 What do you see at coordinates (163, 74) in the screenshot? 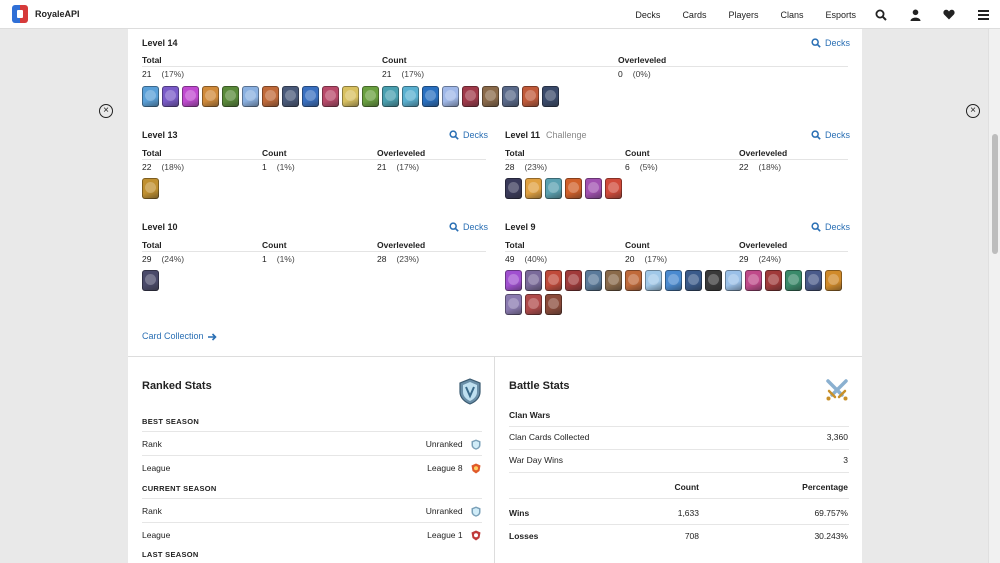
I see `total-value: 21 (17%)` at bounding box center [163, 74].